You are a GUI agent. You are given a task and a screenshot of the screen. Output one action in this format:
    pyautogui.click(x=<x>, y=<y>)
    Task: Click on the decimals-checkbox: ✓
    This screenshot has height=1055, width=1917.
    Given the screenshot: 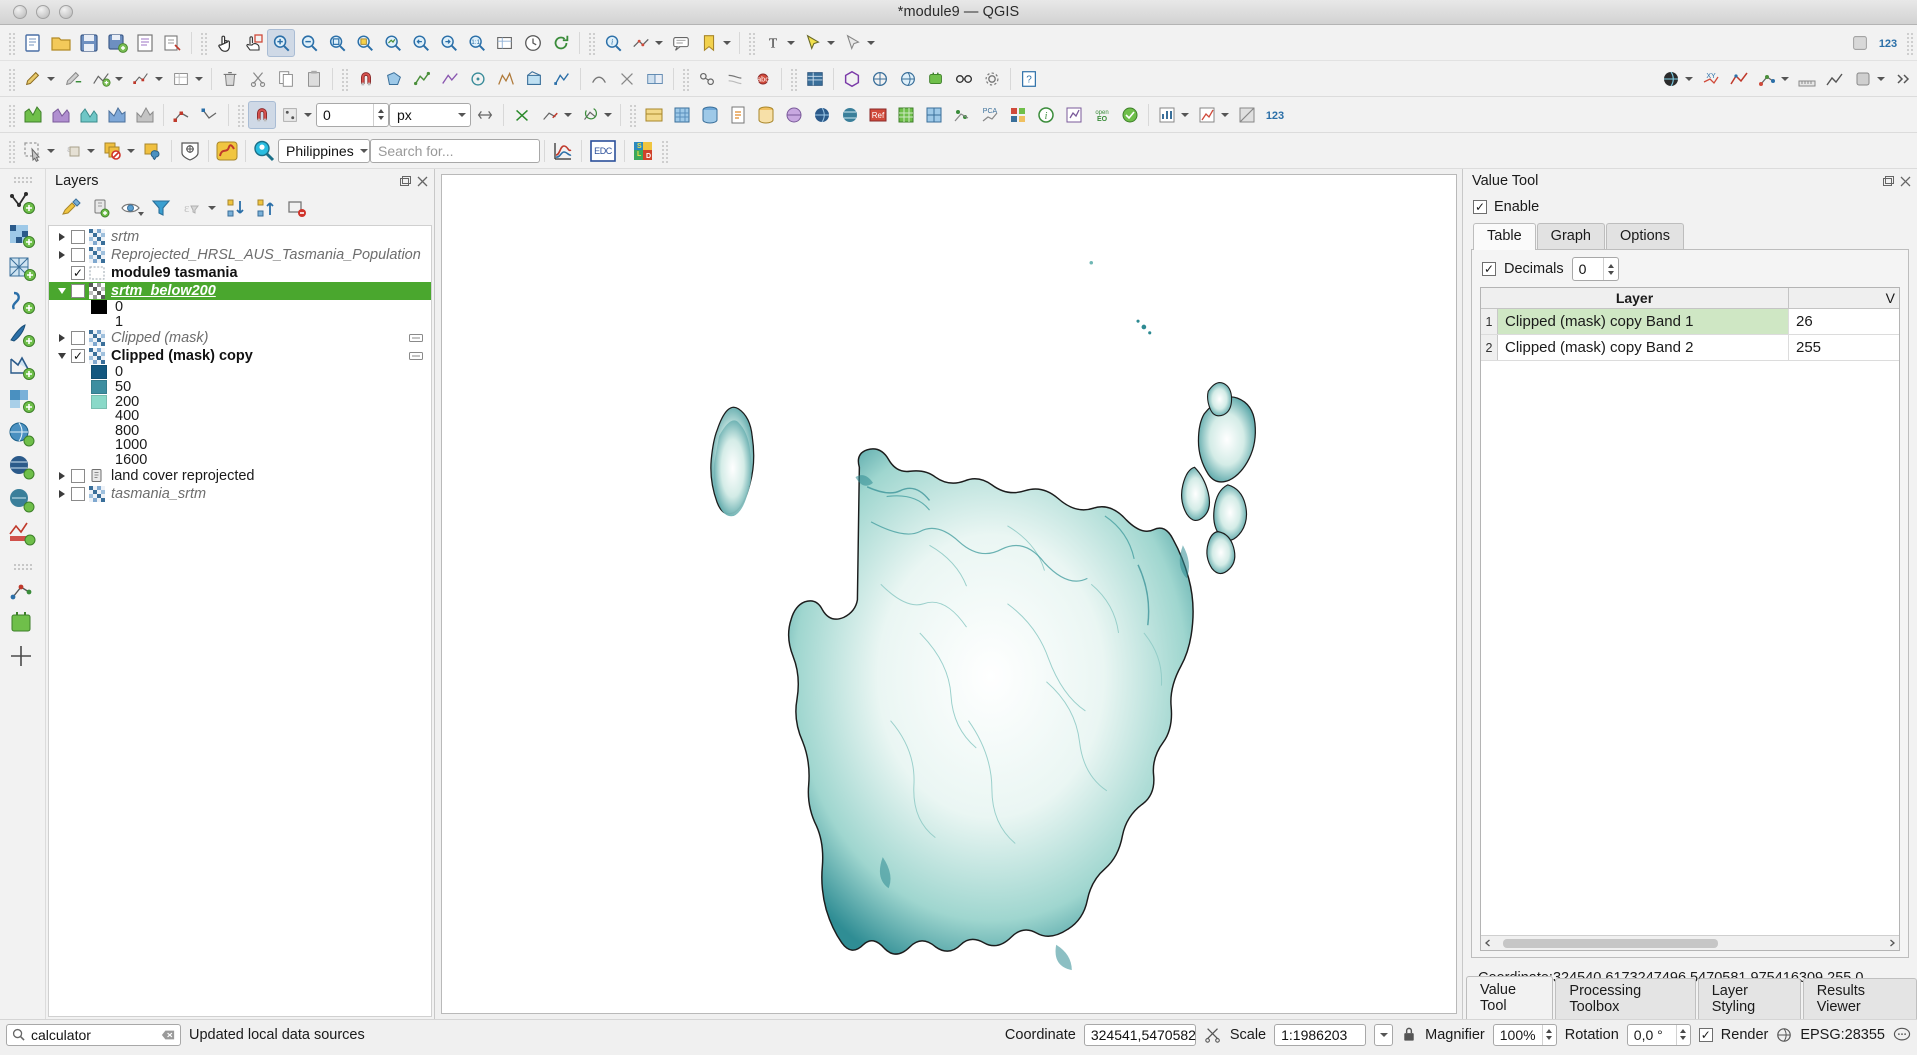 What is the action you would take?
    pyautogui.click(x=1489, y=269)
    